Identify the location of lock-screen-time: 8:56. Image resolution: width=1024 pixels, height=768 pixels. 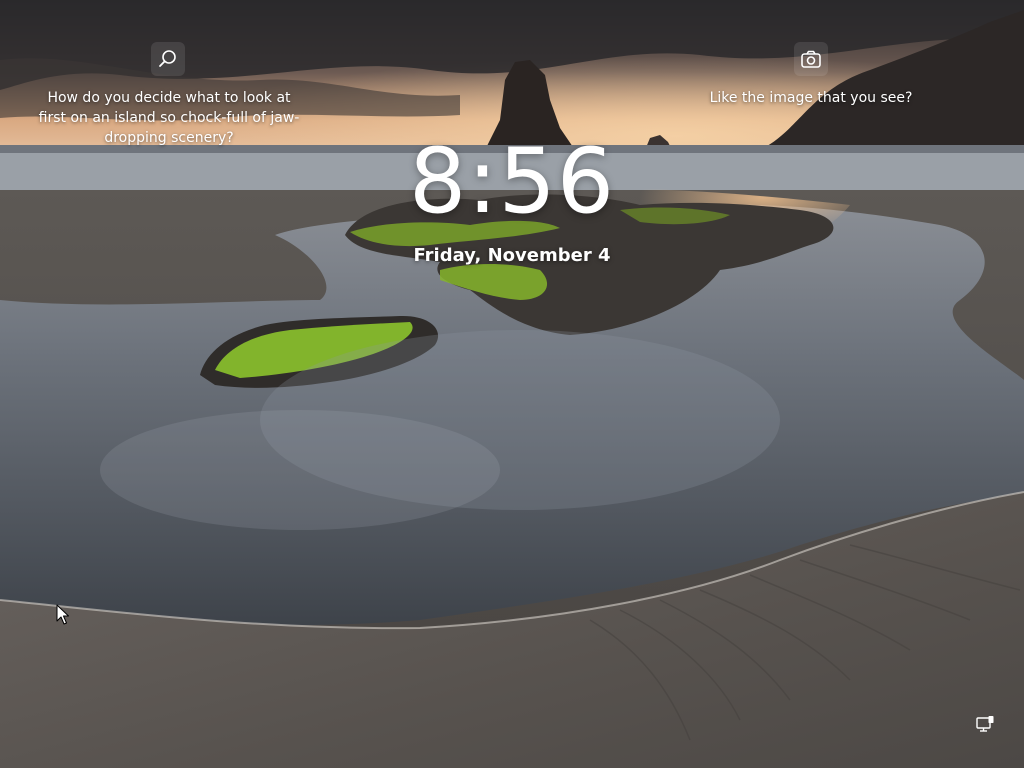
(512, 181).